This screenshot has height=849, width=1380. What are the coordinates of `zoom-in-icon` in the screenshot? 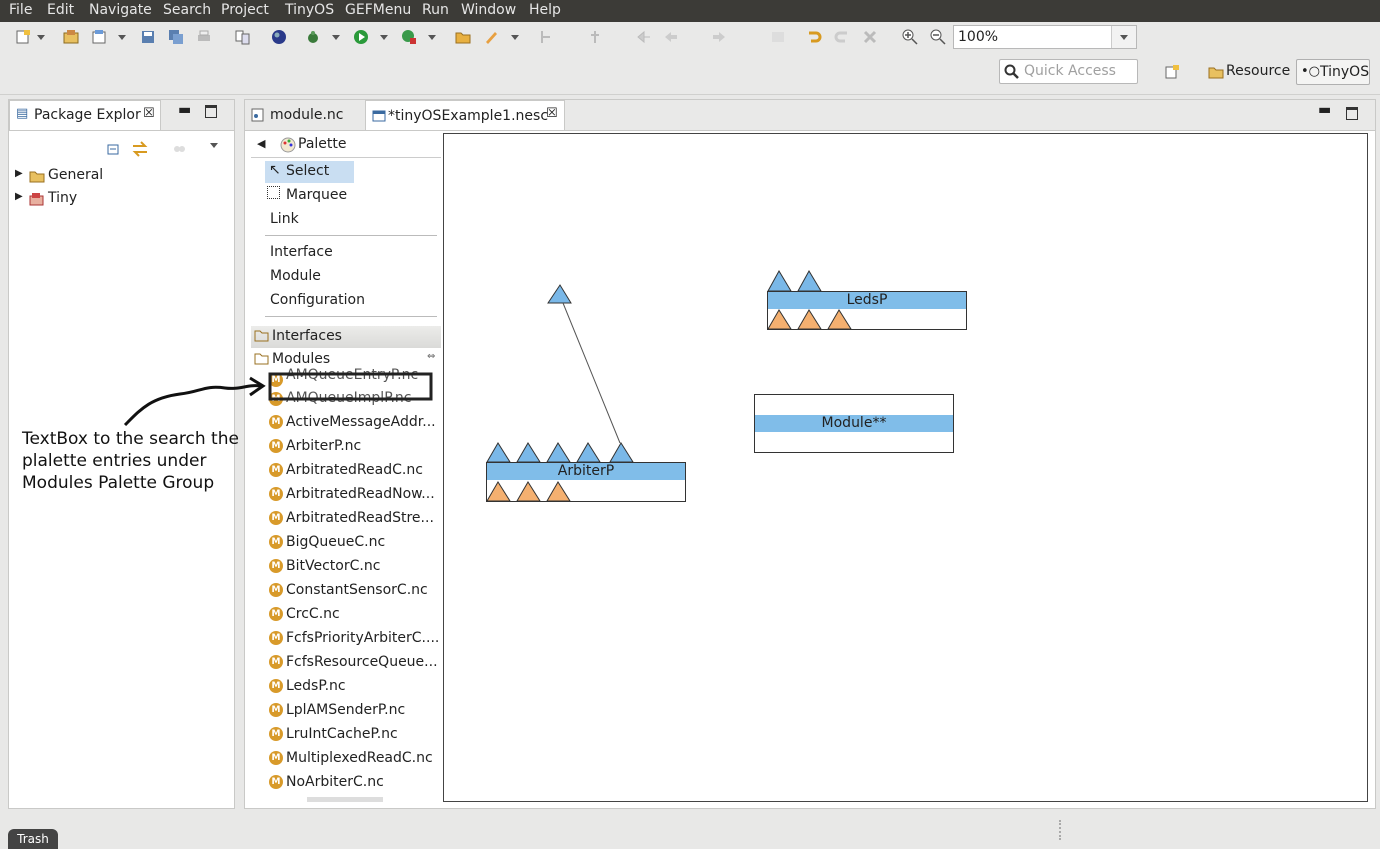 It's located at (910, 37).